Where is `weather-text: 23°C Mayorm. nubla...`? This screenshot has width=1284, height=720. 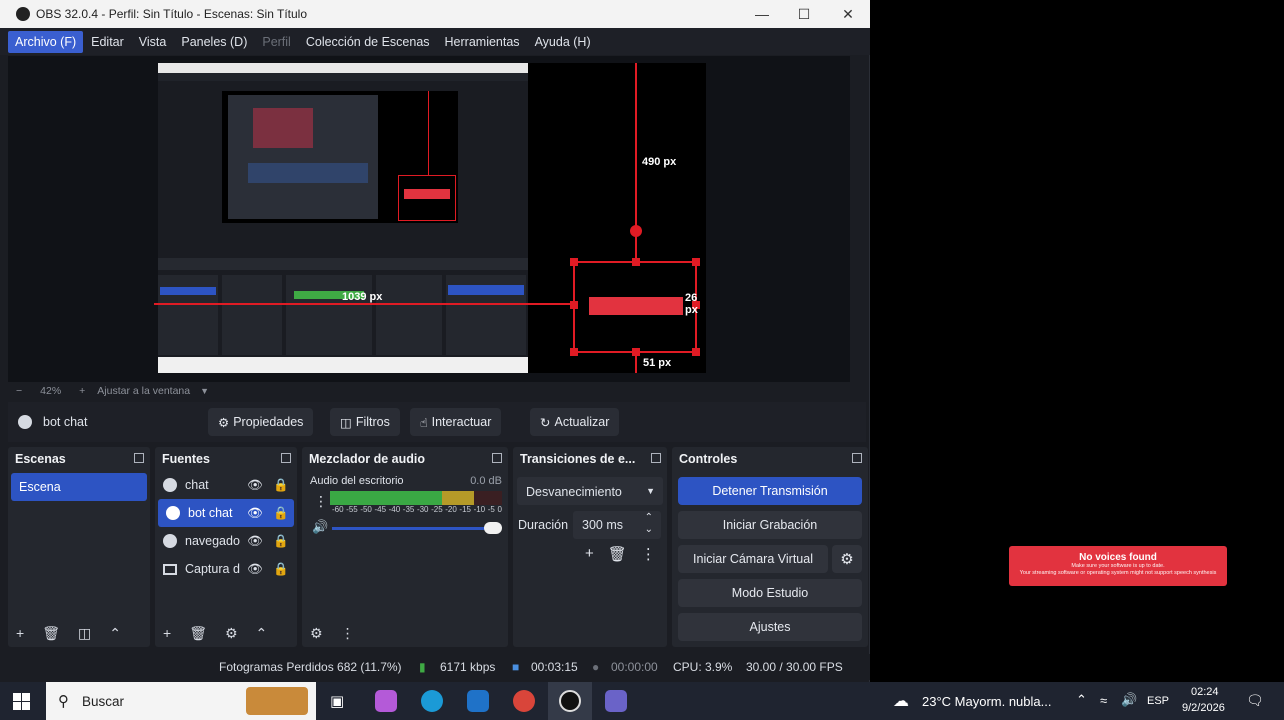
weather-text: 23°C Mayorm. nubla... is located at coordinates (986, 701).